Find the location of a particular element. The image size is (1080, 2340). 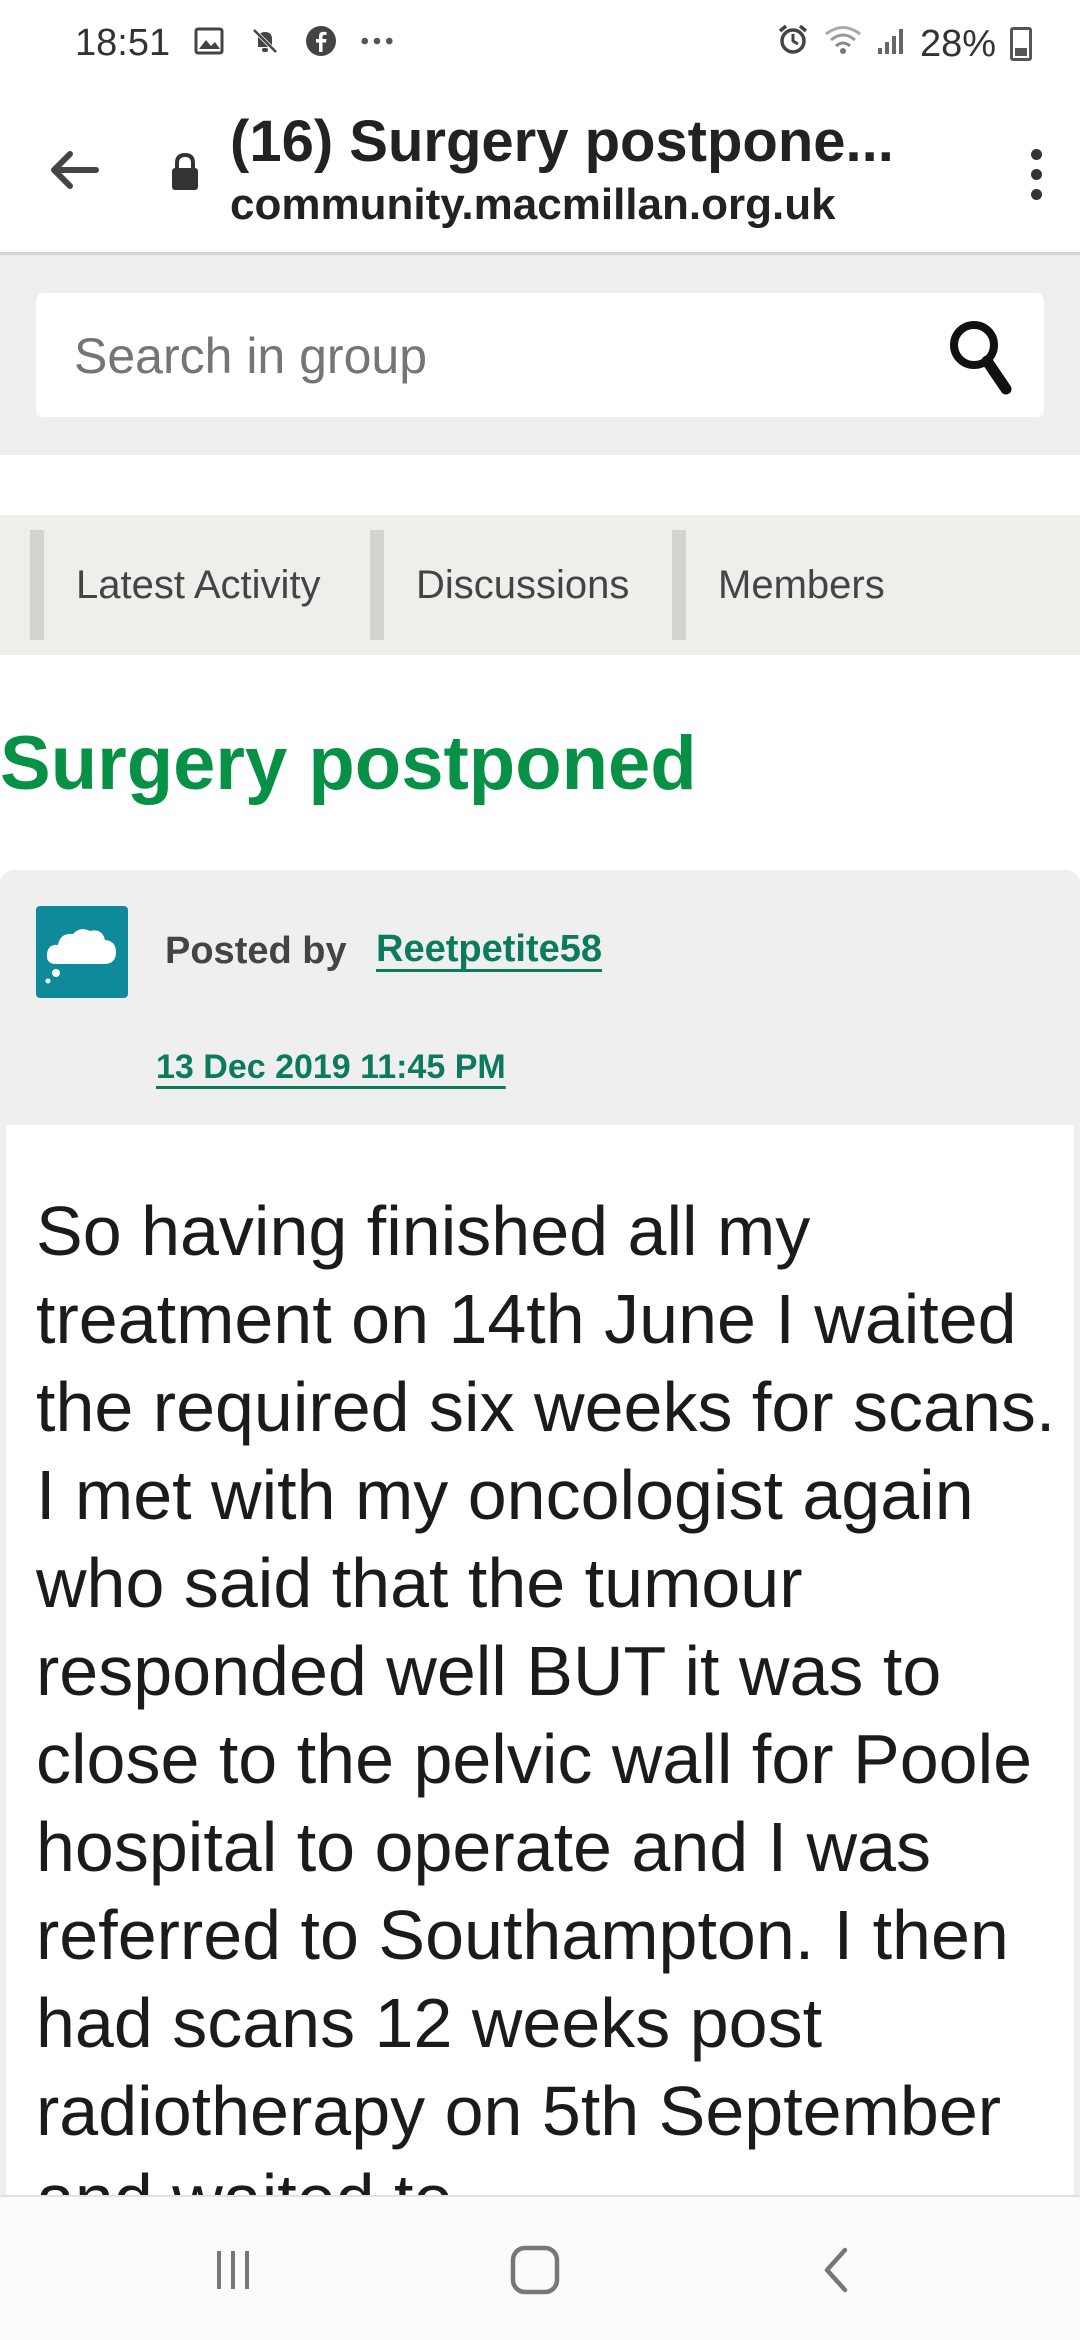

search-input is located at coordinates (499, 356).